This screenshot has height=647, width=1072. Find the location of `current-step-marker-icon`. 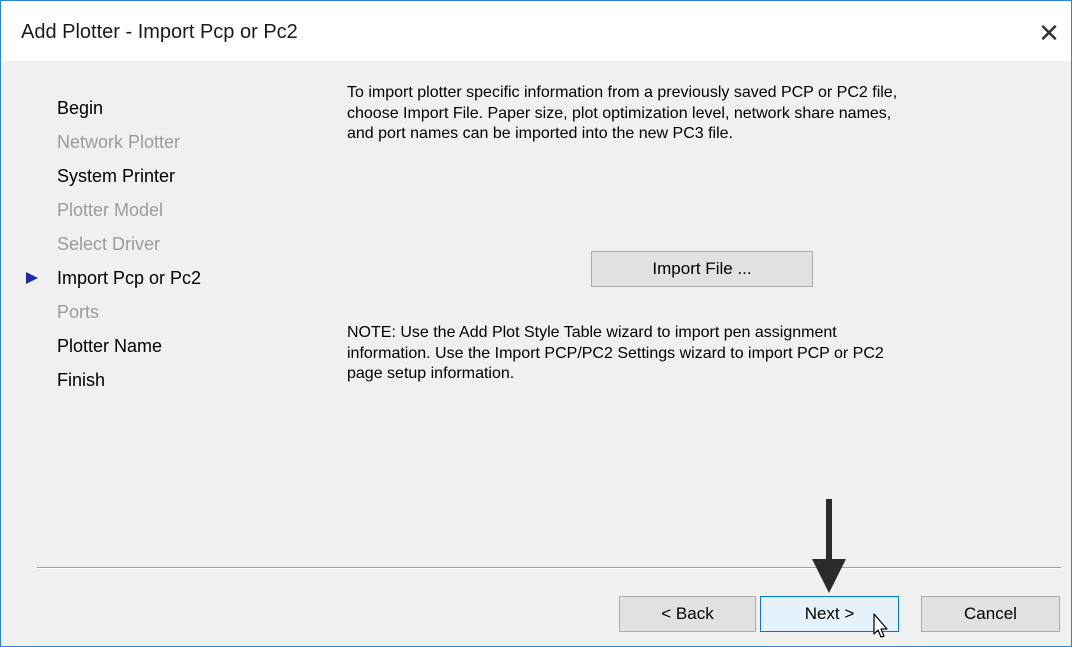

current-step-marker-icon is located at coordinates (32, 278).